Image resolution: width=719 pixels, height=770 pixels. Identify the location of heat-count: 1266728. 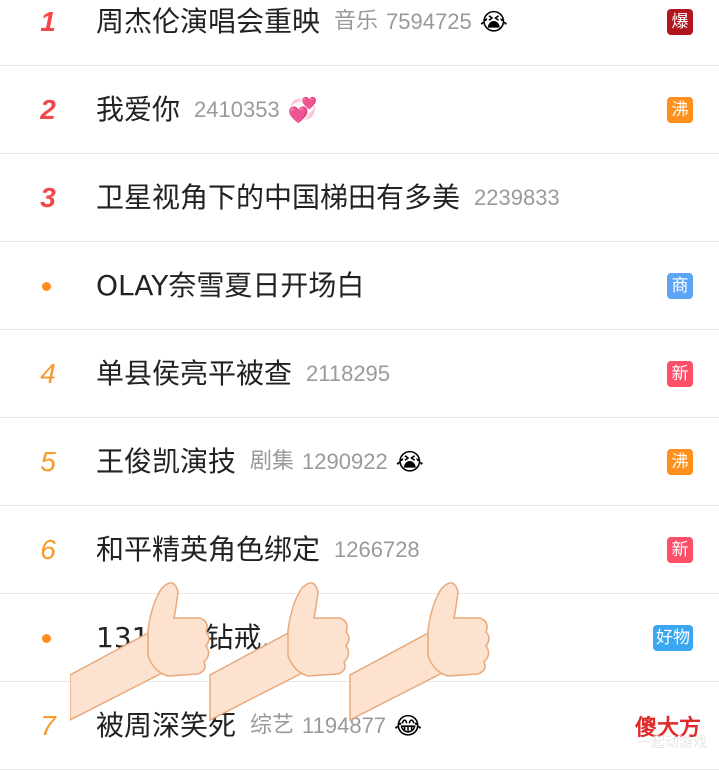
(377, 549).